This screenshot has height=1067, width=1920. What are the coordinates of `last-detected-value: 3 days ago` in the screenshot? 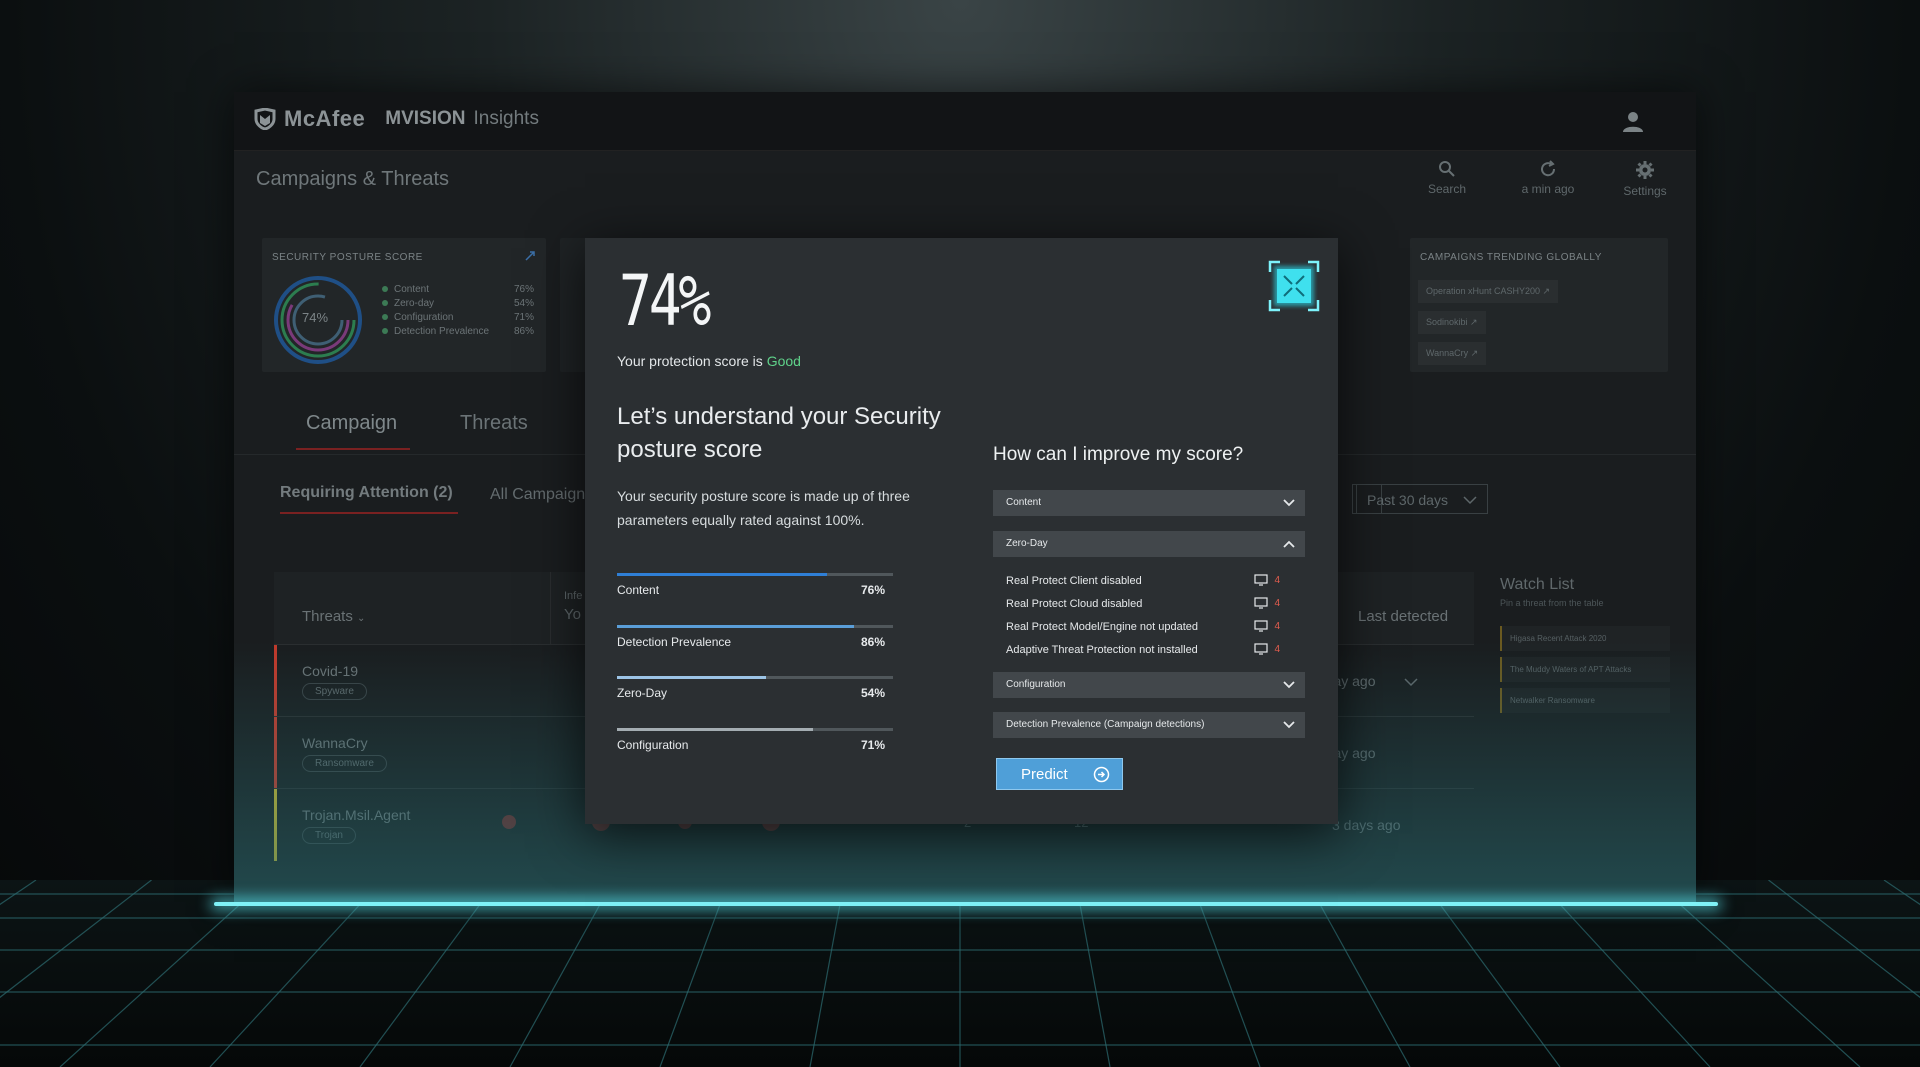 It's located at (1366, 825).